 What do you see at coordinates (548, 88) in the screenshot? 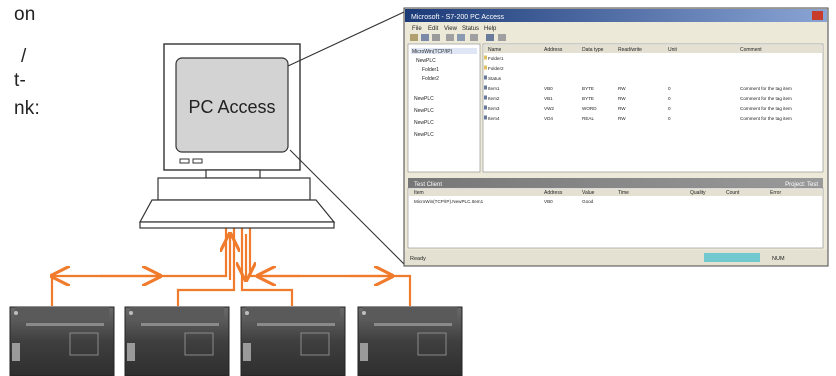
I see `table-cell: VB0` at bounding box center [548, 88].